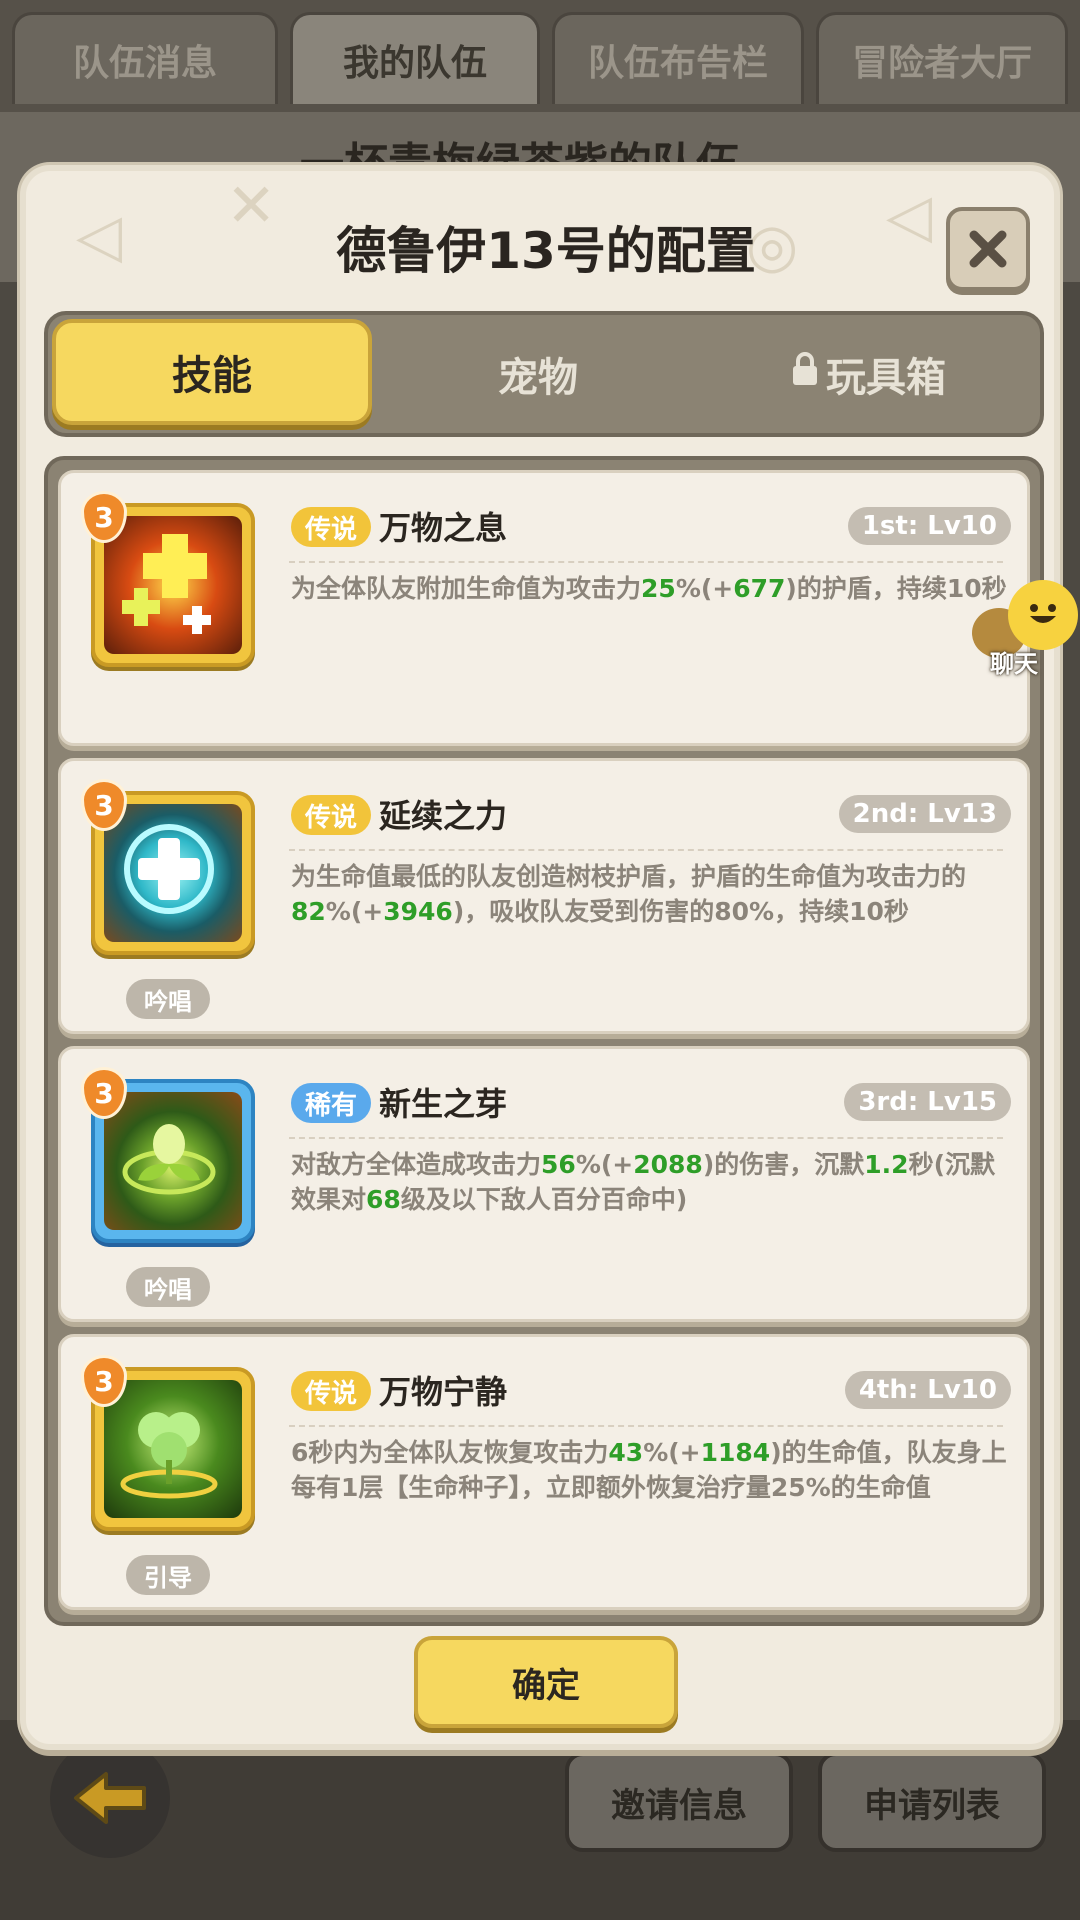  I want to click on skill-name: 新生之芽, so click(443, 1104).